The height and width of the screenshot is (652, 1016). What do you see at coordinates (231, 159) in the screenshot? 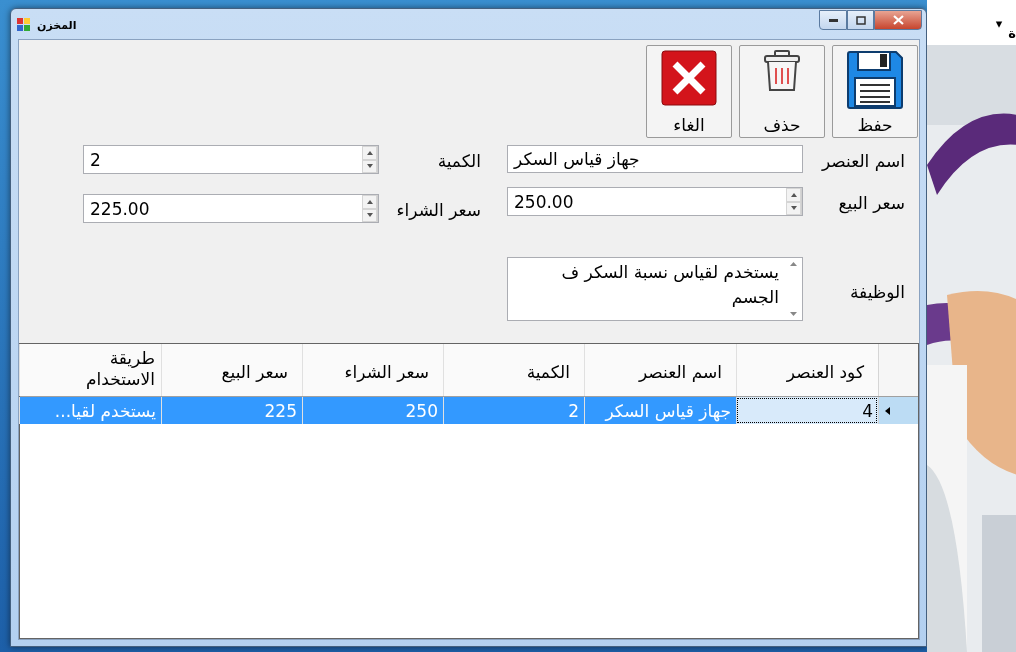
I see `numeric-field: 2` at bounding box center [231, 159].